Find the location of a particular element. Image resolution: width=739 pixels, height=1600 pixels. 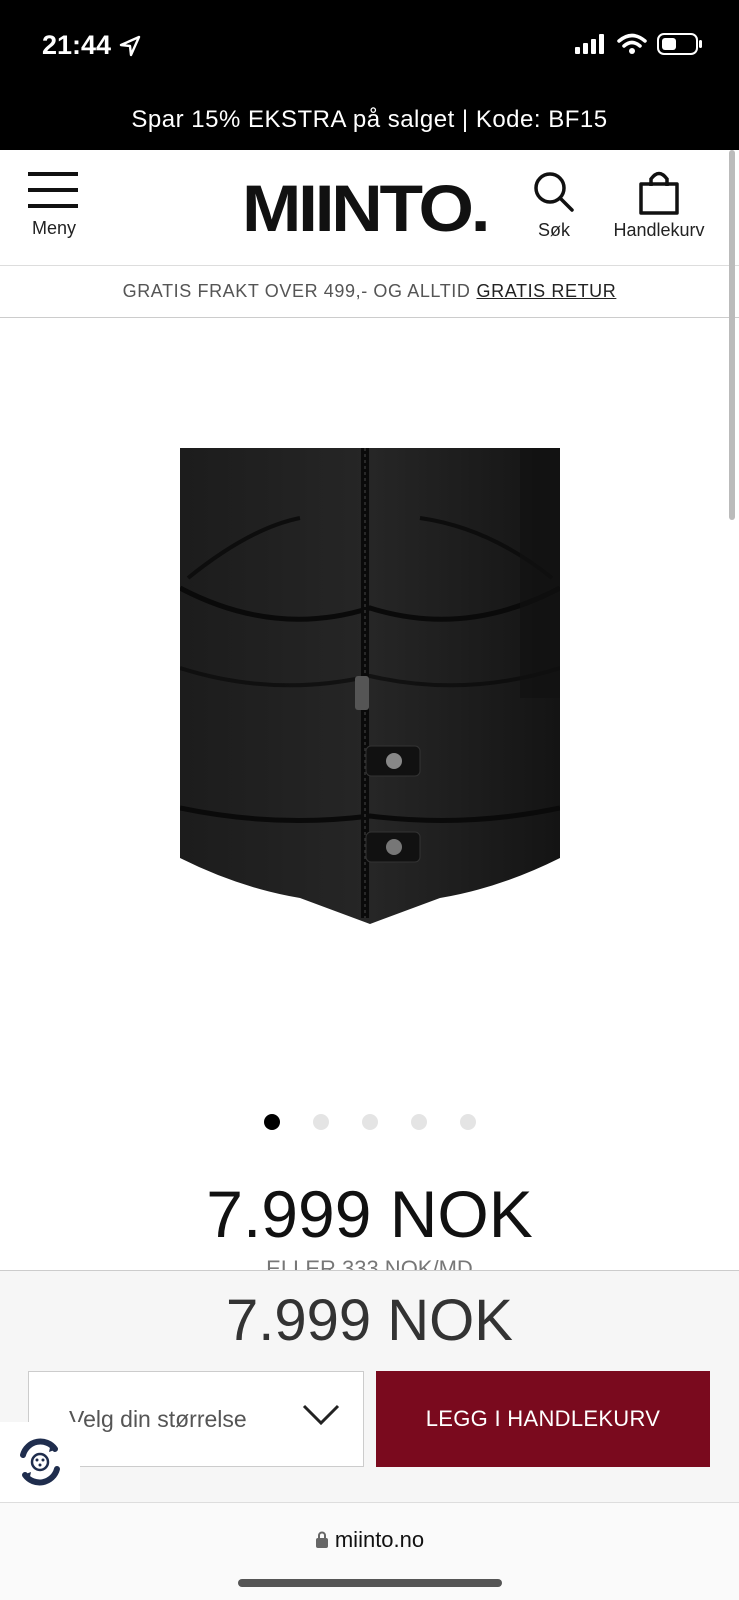

support-chat-icon is located at coordinates (40, 1462).